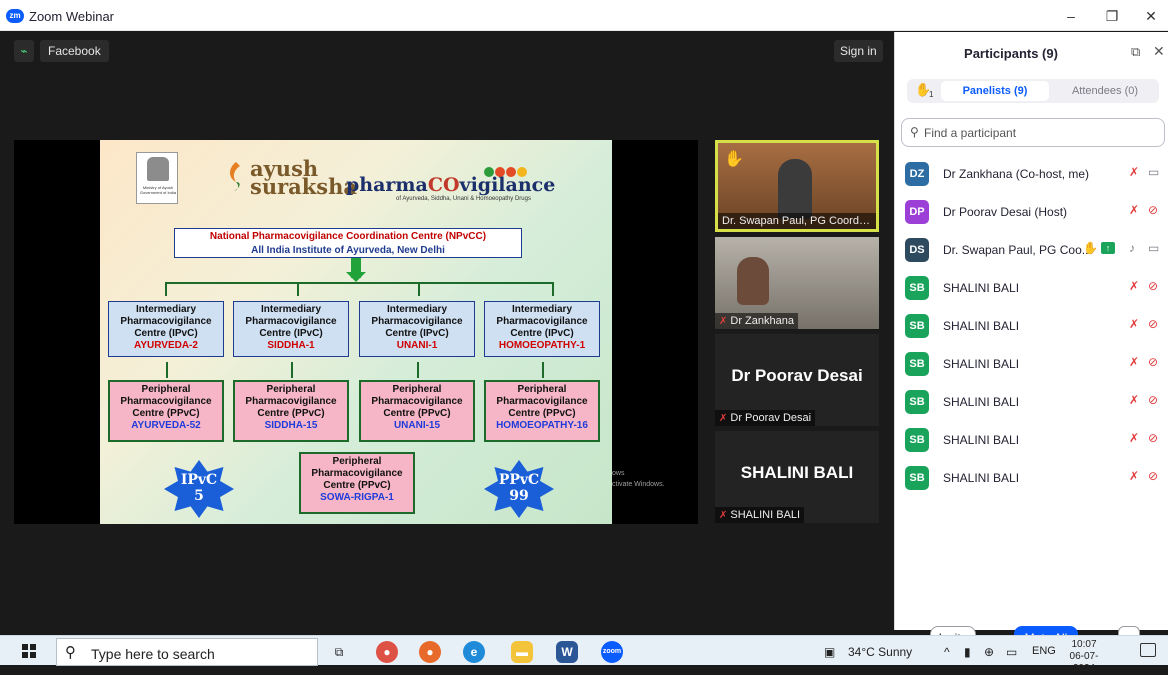 Image resolution: width=1168 pixels, height=675 pixels. Describe the element at coordinates (522, 652) in the screenshot. I see `file-explorer-icon: ▬` at that location.